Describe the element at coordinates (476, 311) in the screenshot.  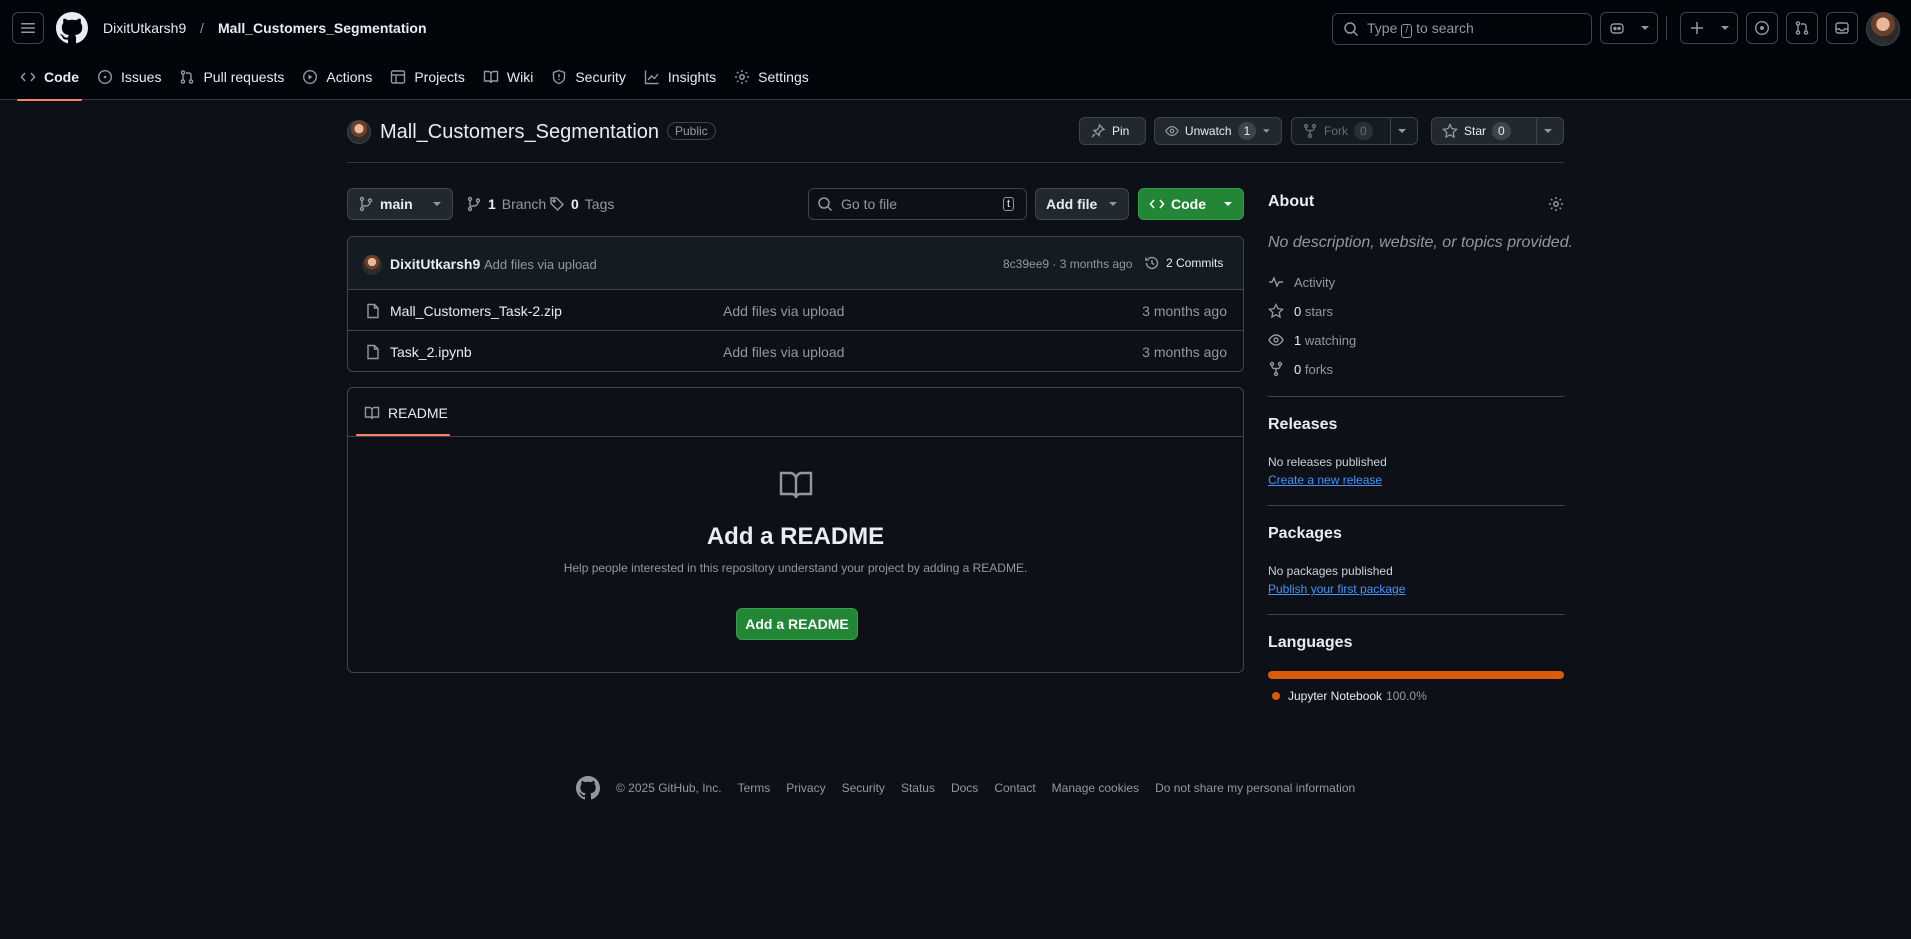
I see `file-name-link: Mall_Customers_Task-2.zip` at that location.